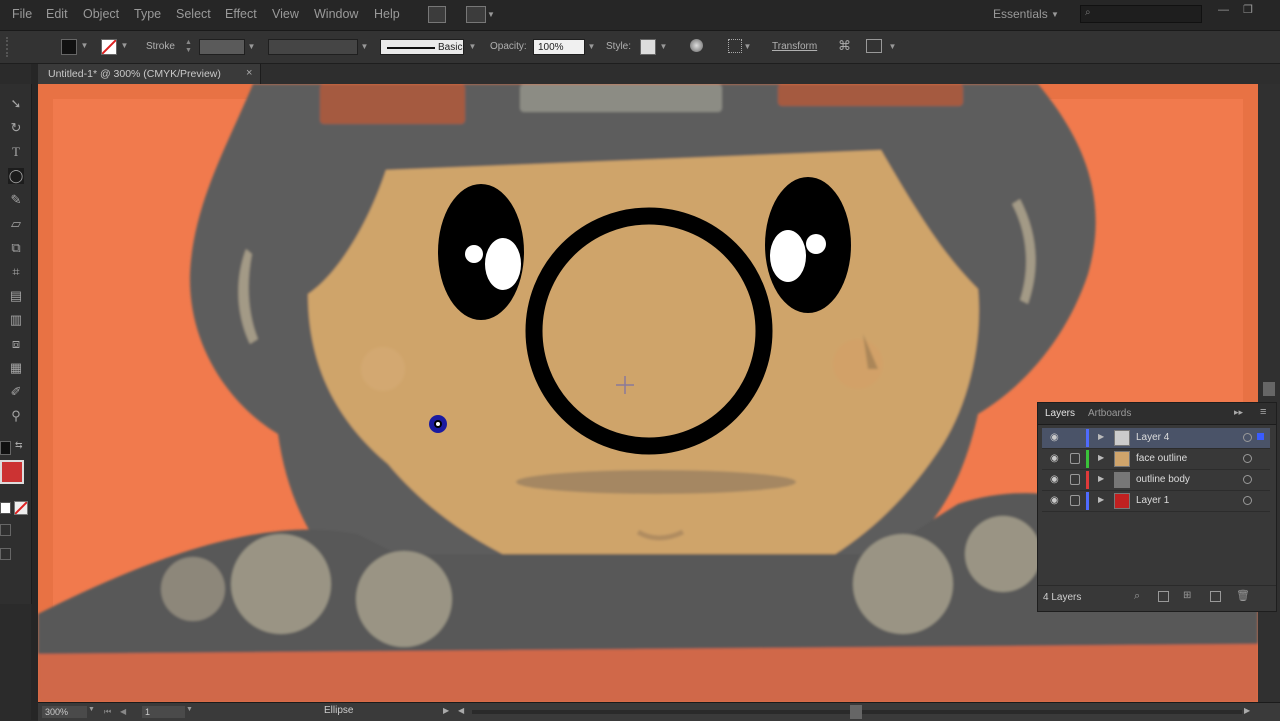 This screenshot has height=721, width=1280. Describe the element at coordinates (696, 45) in the screenshot. I see `recolor-artwork-icon` at that location.